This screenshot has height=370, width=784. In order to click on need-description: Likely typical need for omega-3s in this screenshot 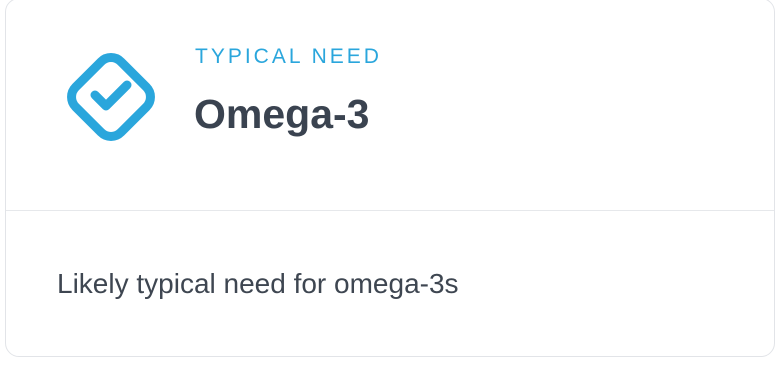, I will do `click(258, 283)`.